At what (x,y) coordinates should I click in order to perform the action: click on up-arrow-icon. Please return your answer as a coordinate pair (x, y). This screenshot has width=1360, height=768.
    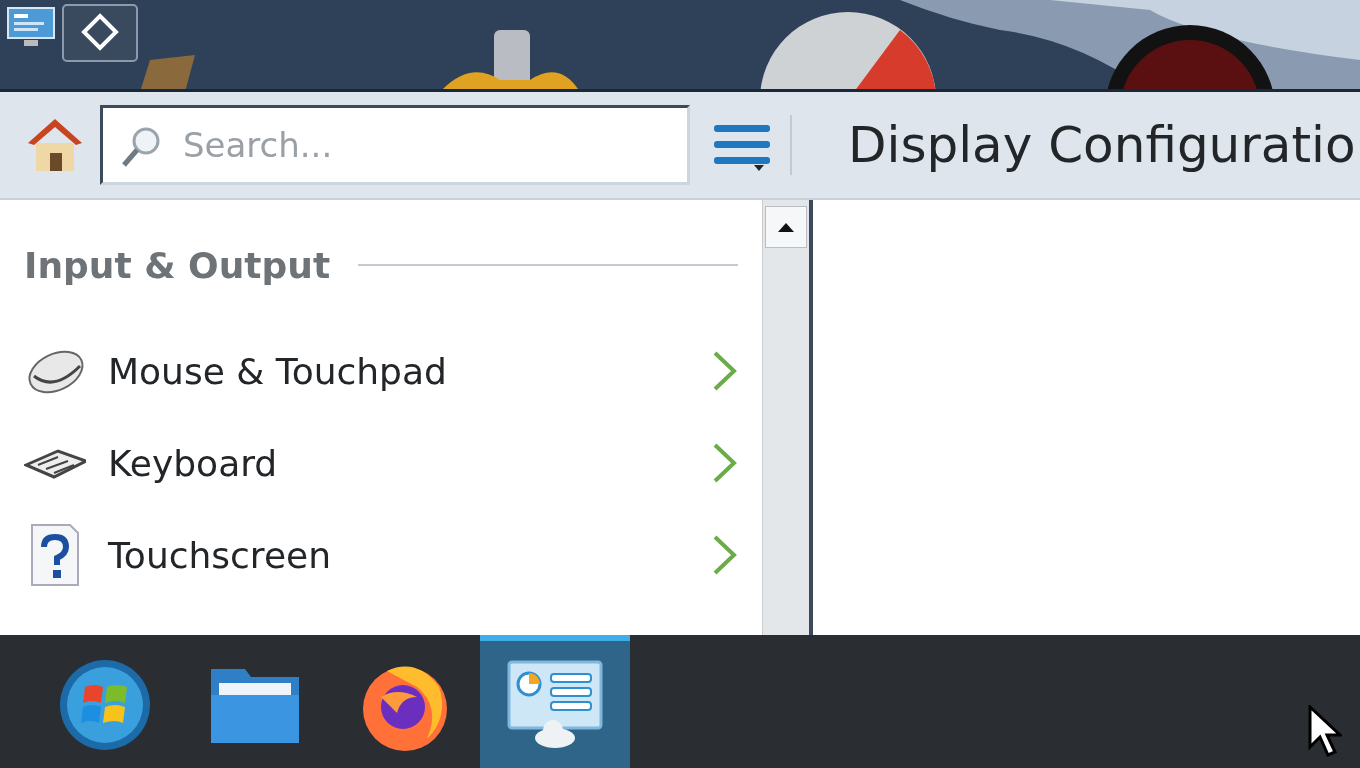
    Looking at the image, I should click on (786, 227).